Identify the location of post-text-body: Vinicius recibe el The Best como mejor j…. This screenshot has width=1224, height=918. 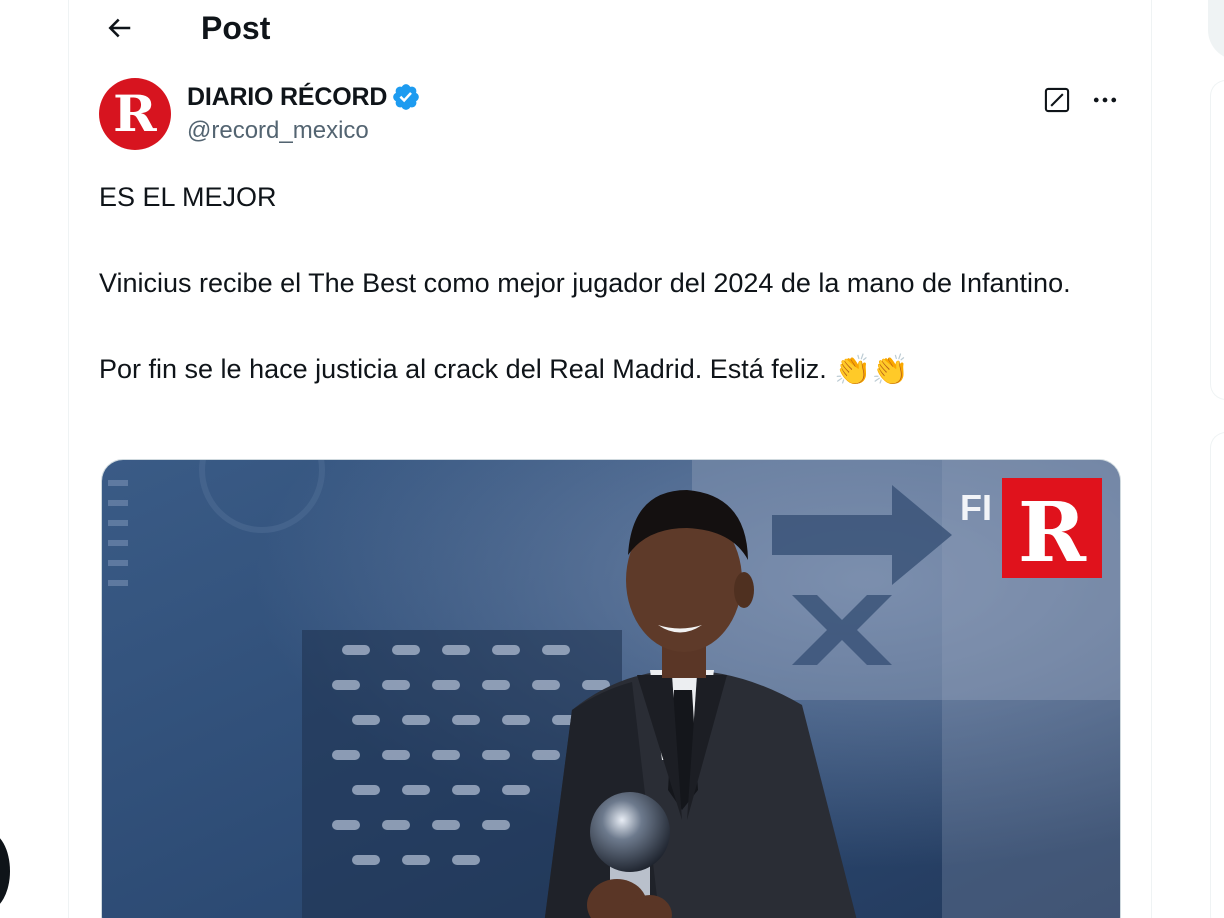
(585, 283).